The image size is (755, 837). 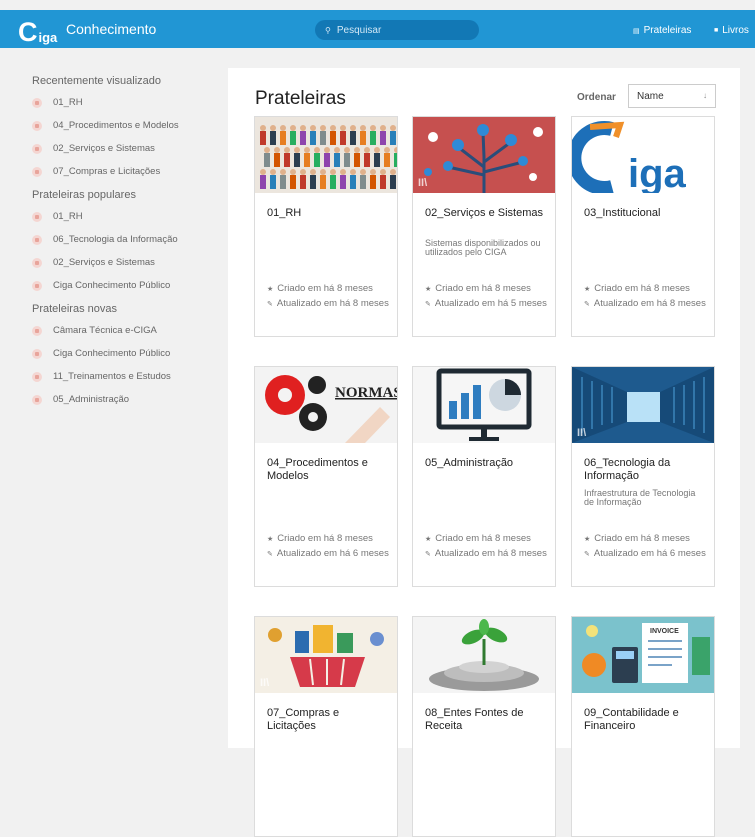 I want to click on app-name: Conhecimento, so click(x=111, y=29).